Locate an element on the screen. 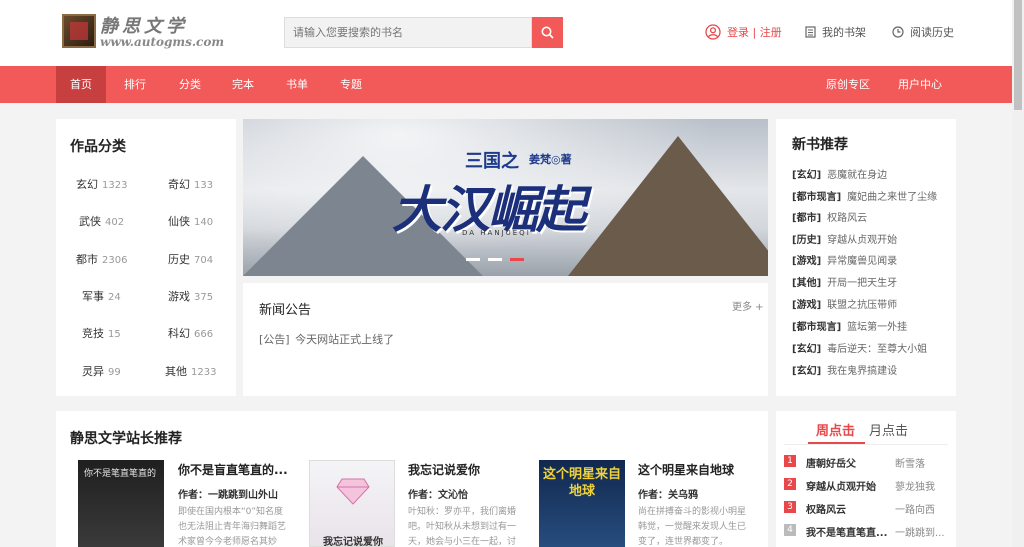 The image size is (1024, 547). category-item: 历史 704 is located at coordinates (190, 259).